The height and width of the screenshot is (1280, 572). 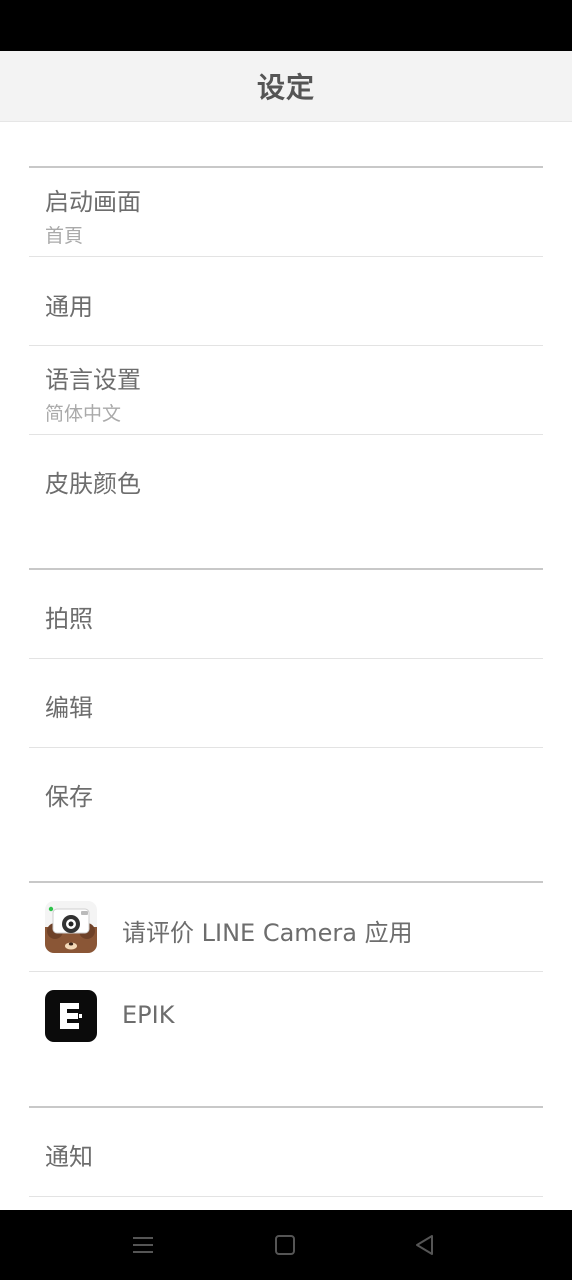 What do you see at coordinates (286, 614) in the screenshot?
I see `settings-item-camera: 拍照` at bounding box center [286, 614].